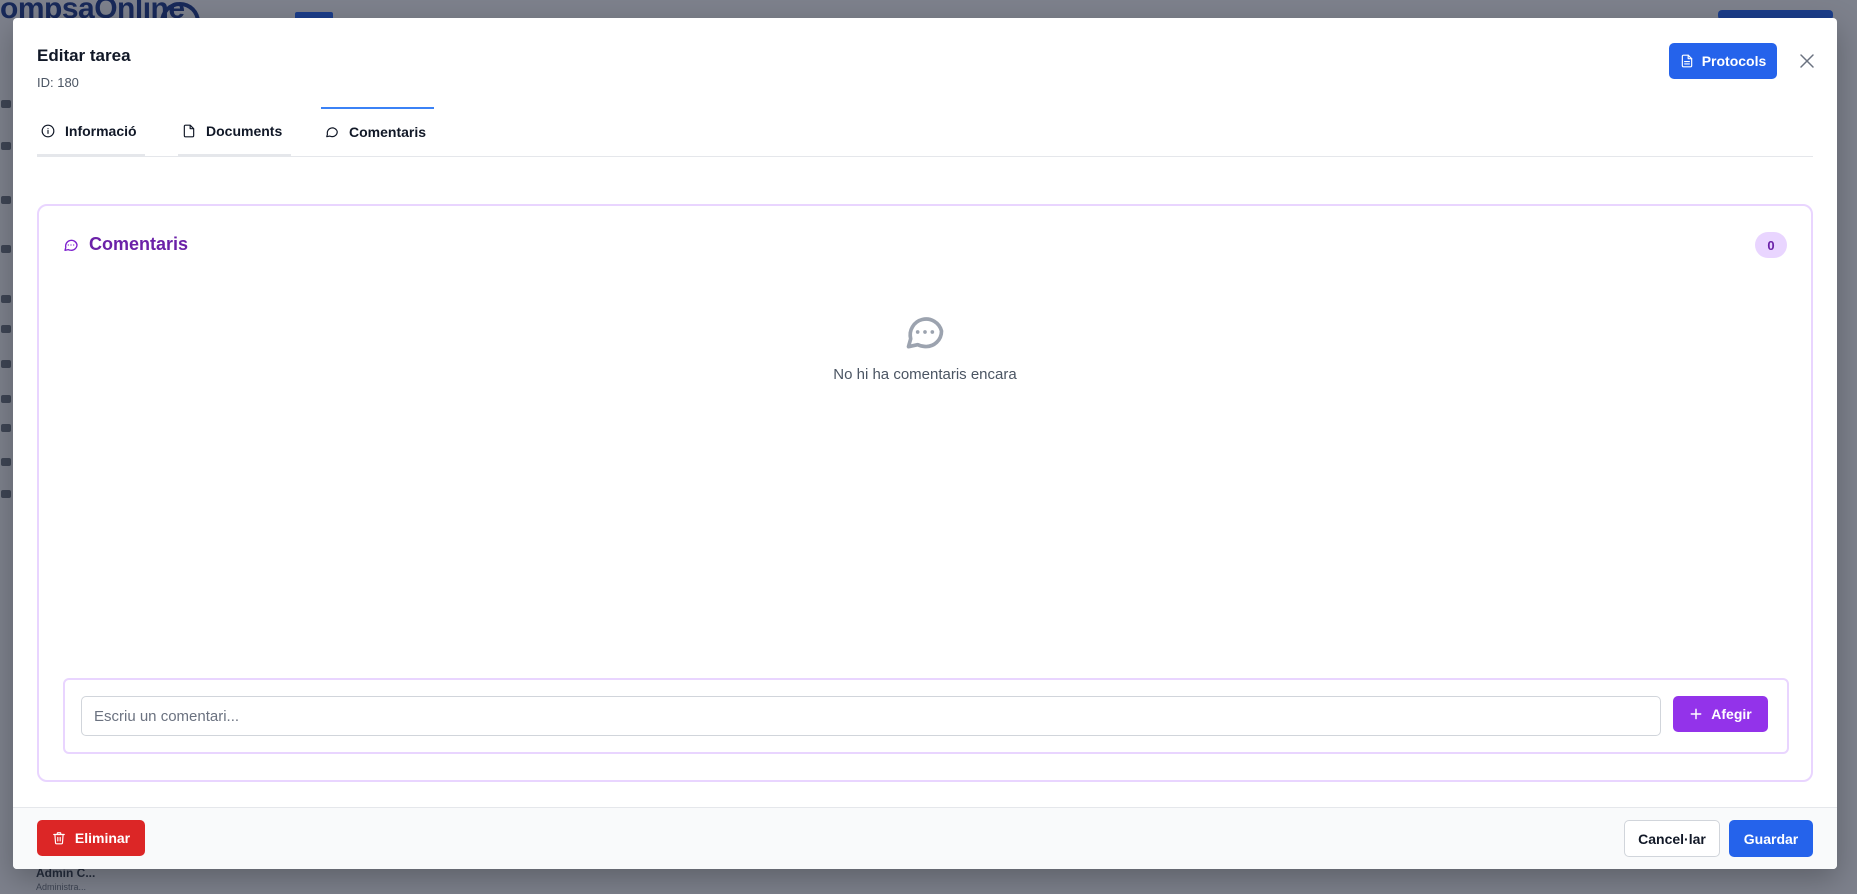  What do you see at coordinates (1771, 838) in the screenshot?
I see `save-button: Guardar` at bounding box center [1771, 838].